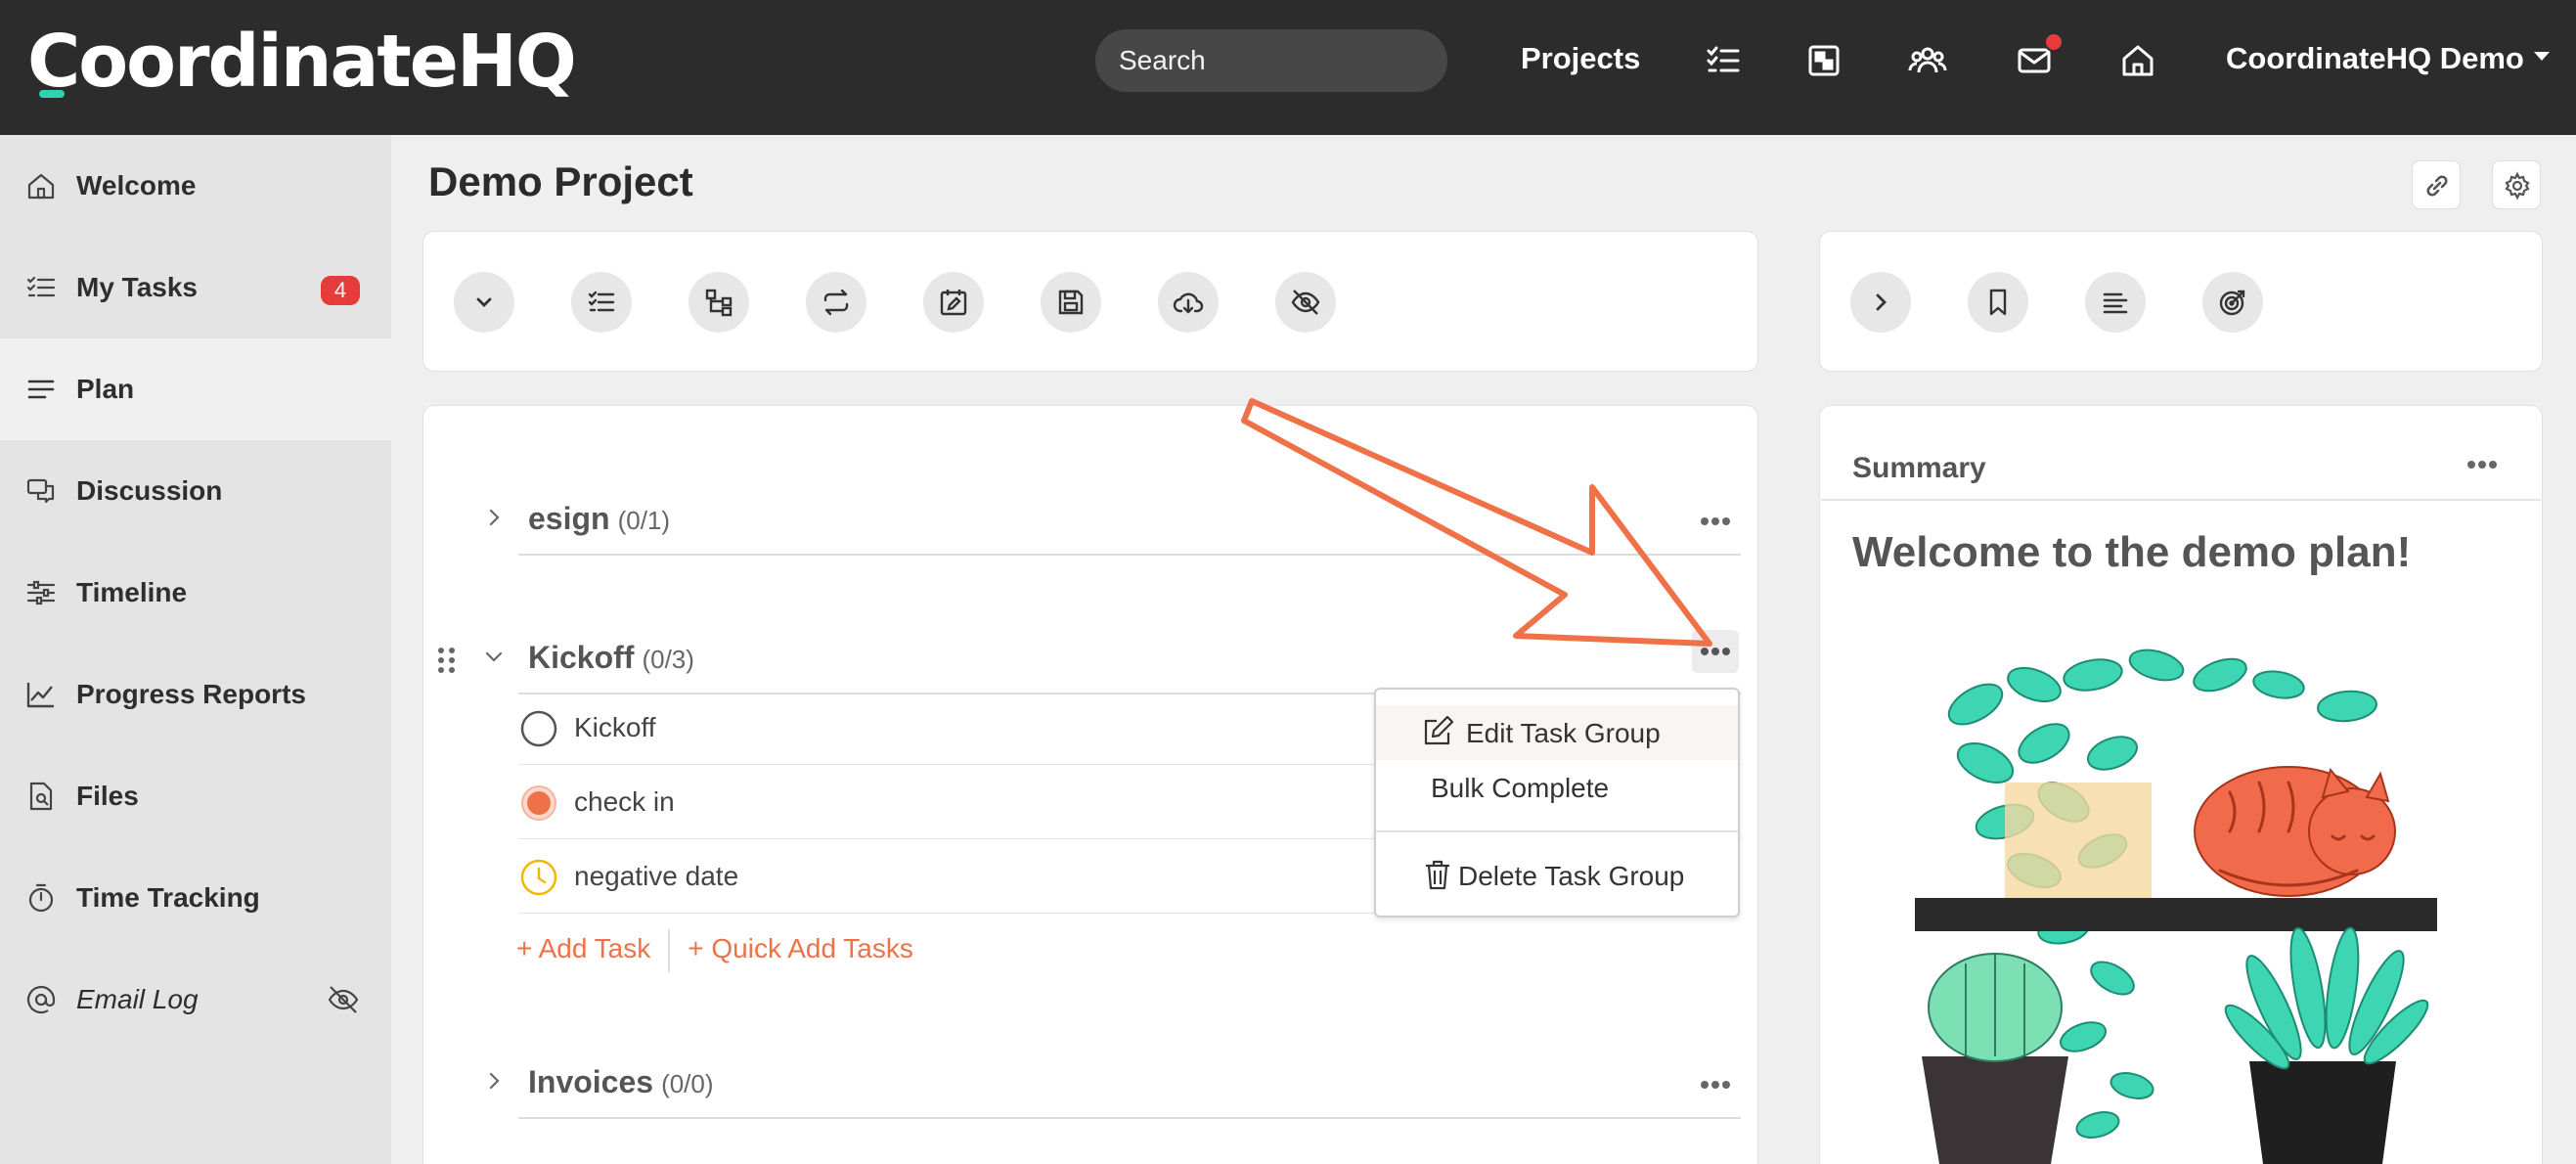 The height and width of the screenshot is (1164, 2576). I want to click on goal-button, so click(2232, 302).